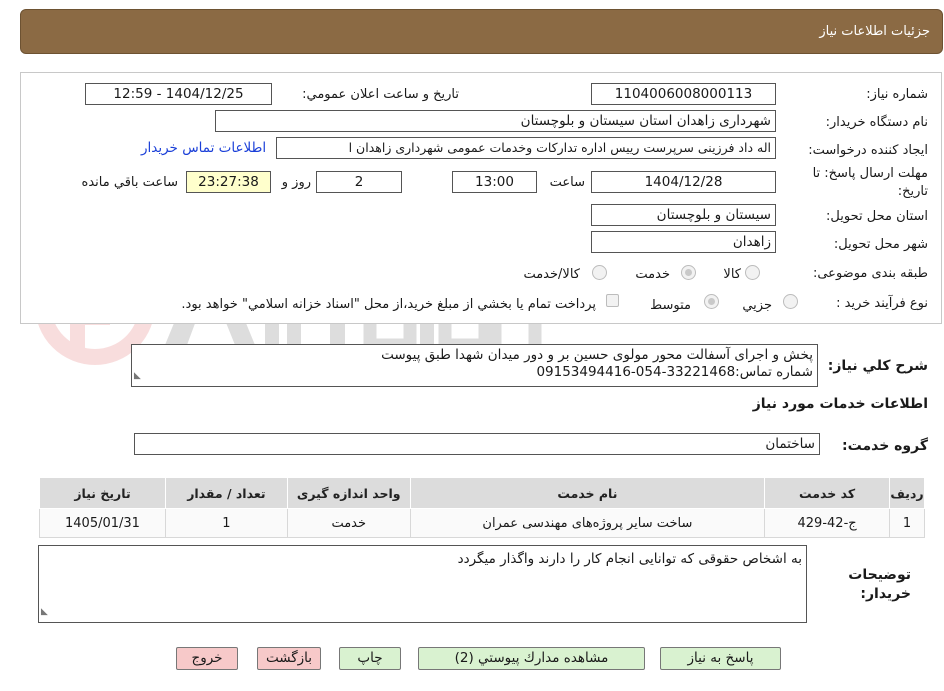  Describe the element at coordinates (481, 31) in the screenshot. I see `page-header: جزئیات اطلاعات نیاز` at that location.